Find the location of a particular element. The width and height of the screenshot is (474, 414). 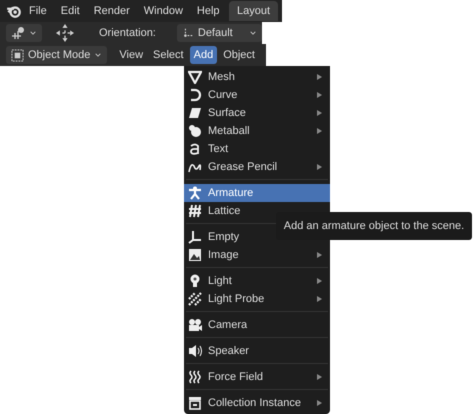

menu-item: Force Field is located at coordinates (257, 377).